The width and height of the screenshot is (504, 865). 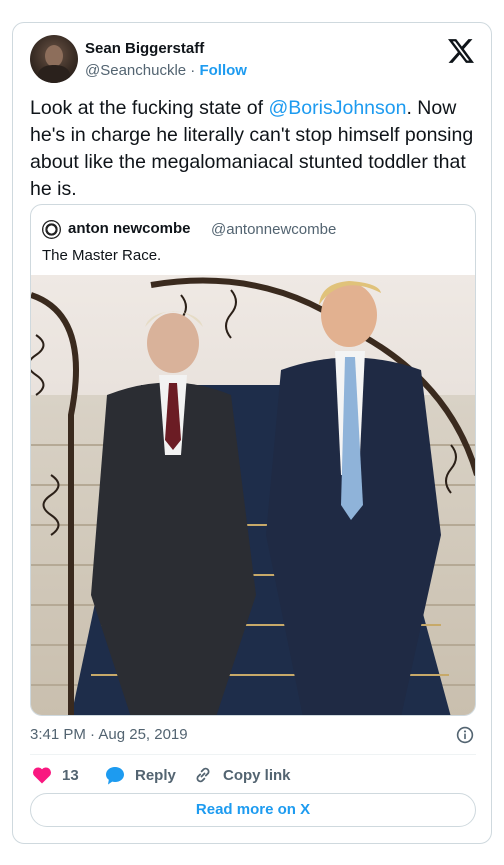 I want to click on author-handle-line: @Seanchuckle · Follow, so click(x=166, y=70).